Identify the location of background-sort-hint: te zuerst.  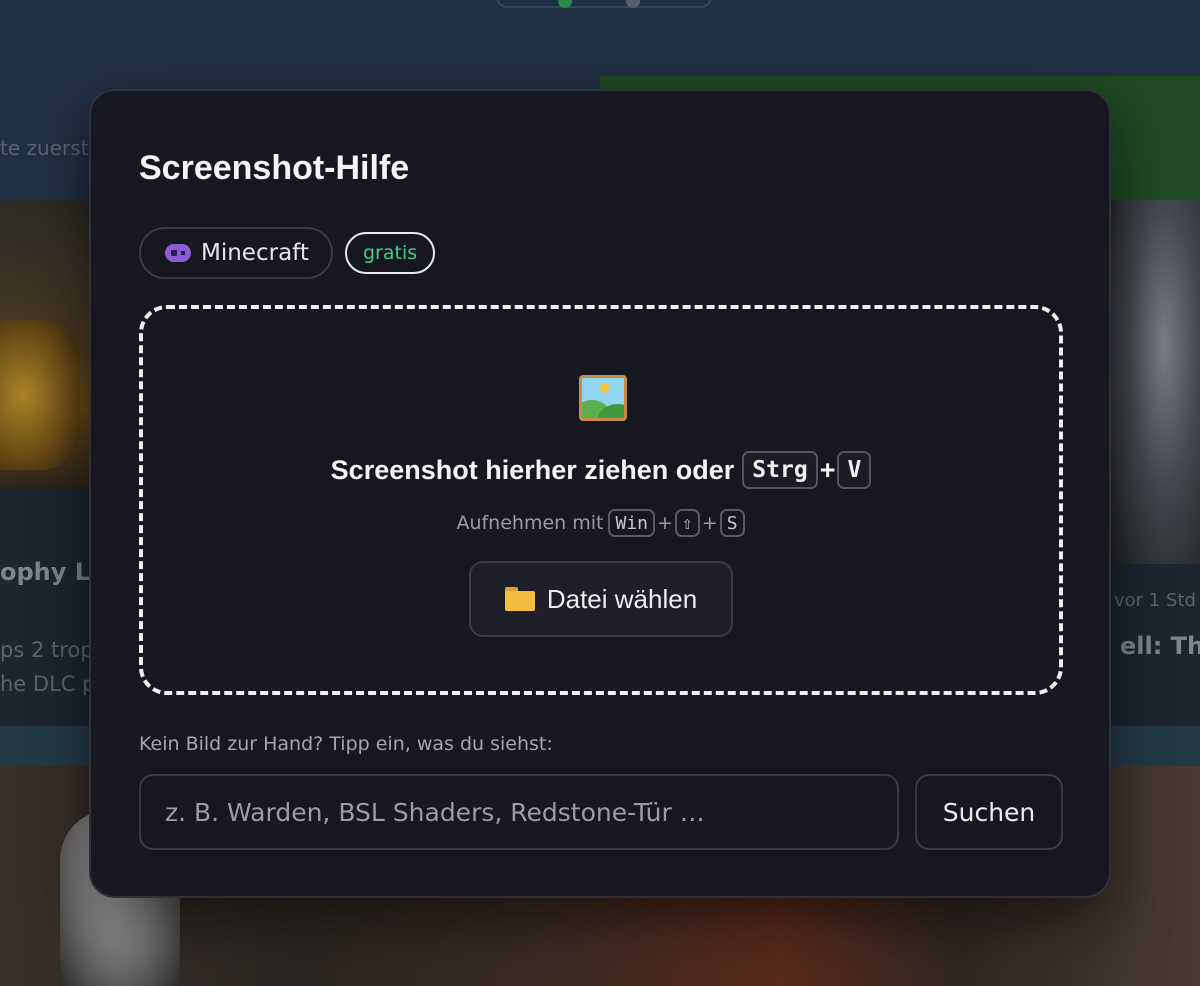
(44, 148).